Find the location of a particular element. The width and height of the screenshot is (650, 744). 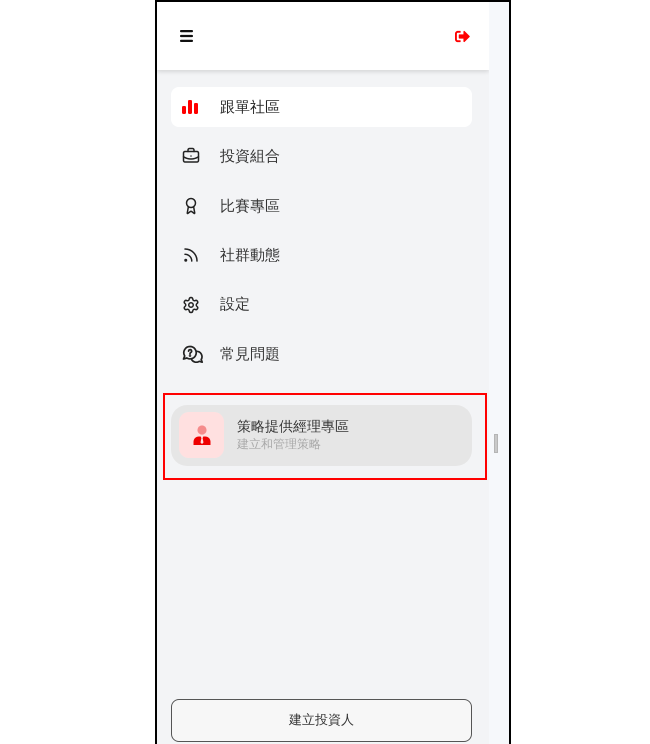

nav-item: 常見問題 is located at coordinates (321, 354).